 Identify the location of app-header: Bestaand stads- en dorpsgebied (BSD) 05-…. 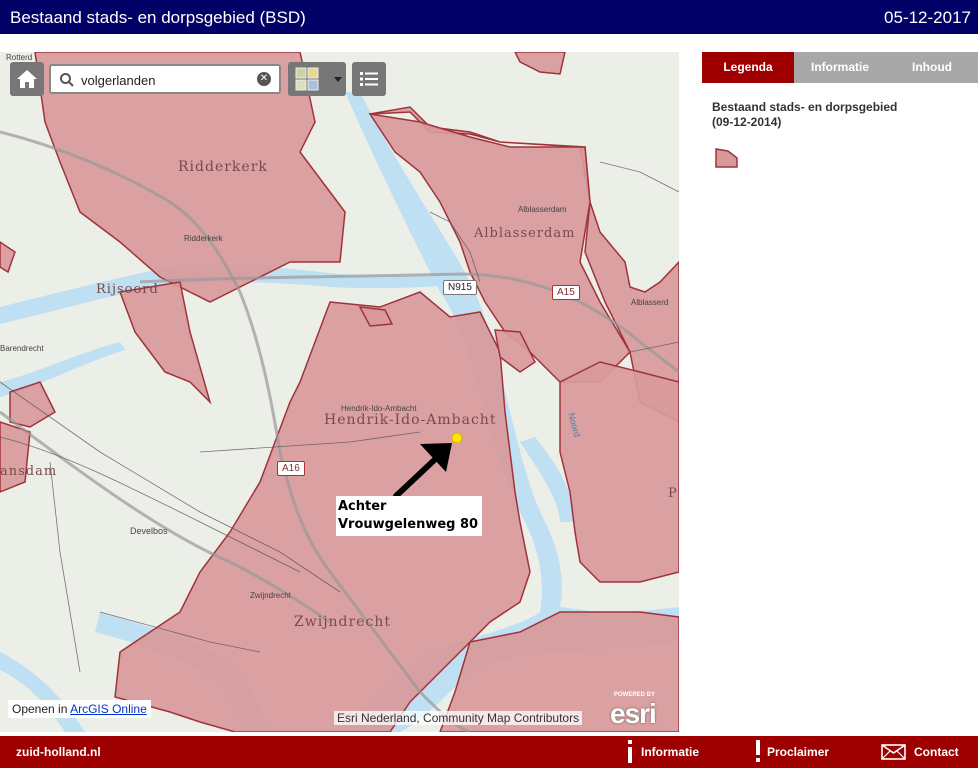
(489, 17).